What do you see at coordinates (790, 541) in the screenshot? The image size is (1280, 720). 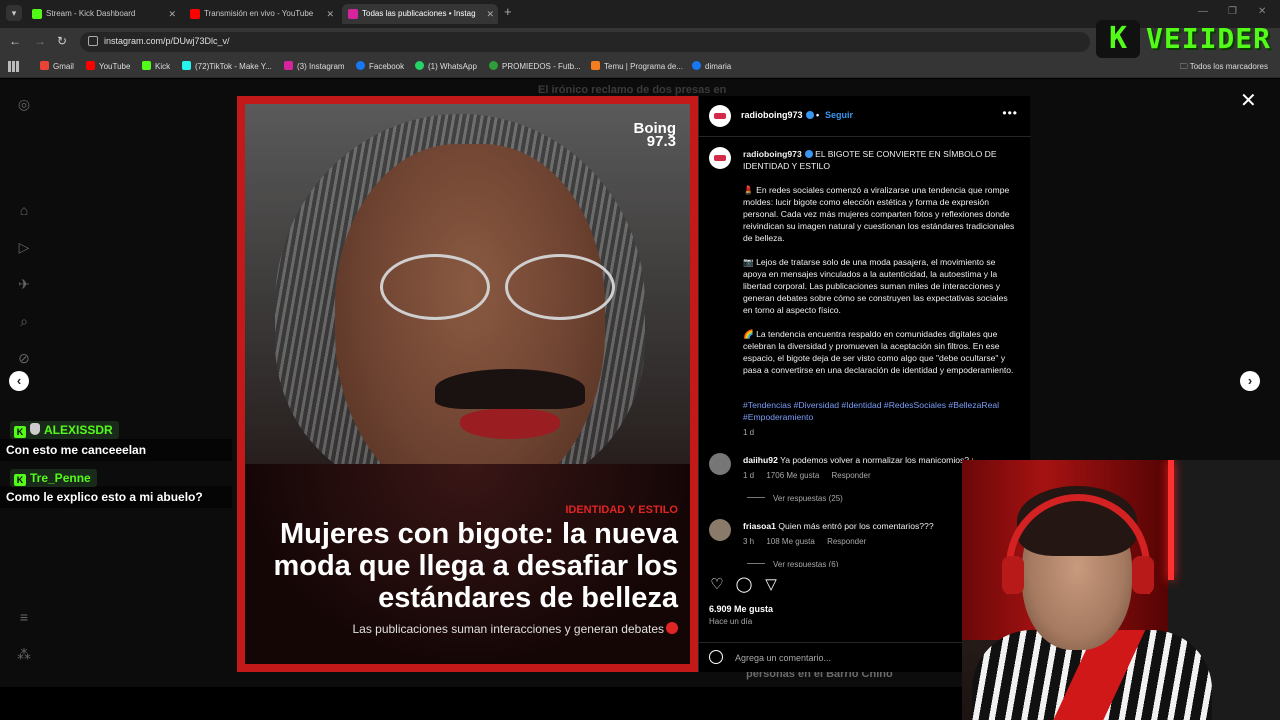 I see `comment-likes: 108 Me gusta` at bounding box center [790, 541].